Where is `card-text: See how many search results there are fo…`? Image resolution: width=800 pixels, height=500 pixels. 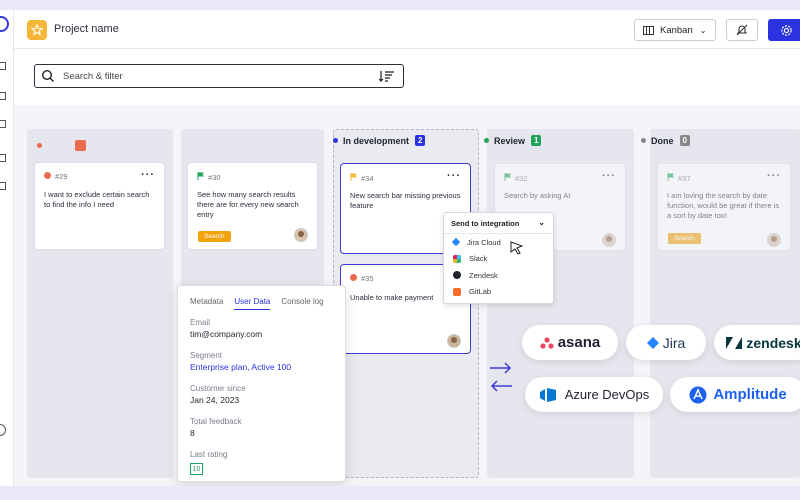
card-text: See how many search results there are fo… is located at coordinates (248, 204).